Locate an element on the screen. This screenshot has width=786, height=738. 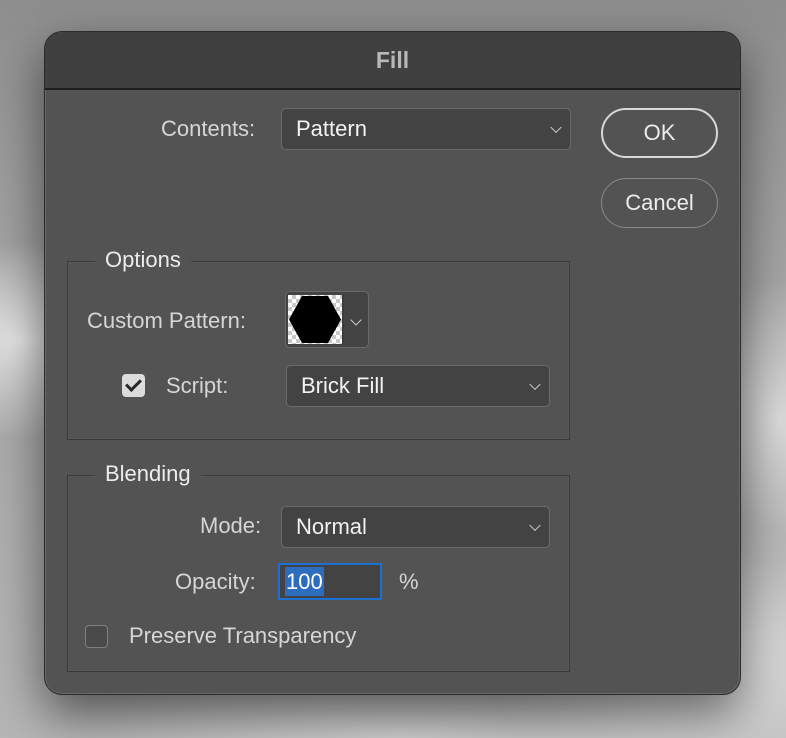
blending-group-title: Blending is located at coordinates (148, 474).